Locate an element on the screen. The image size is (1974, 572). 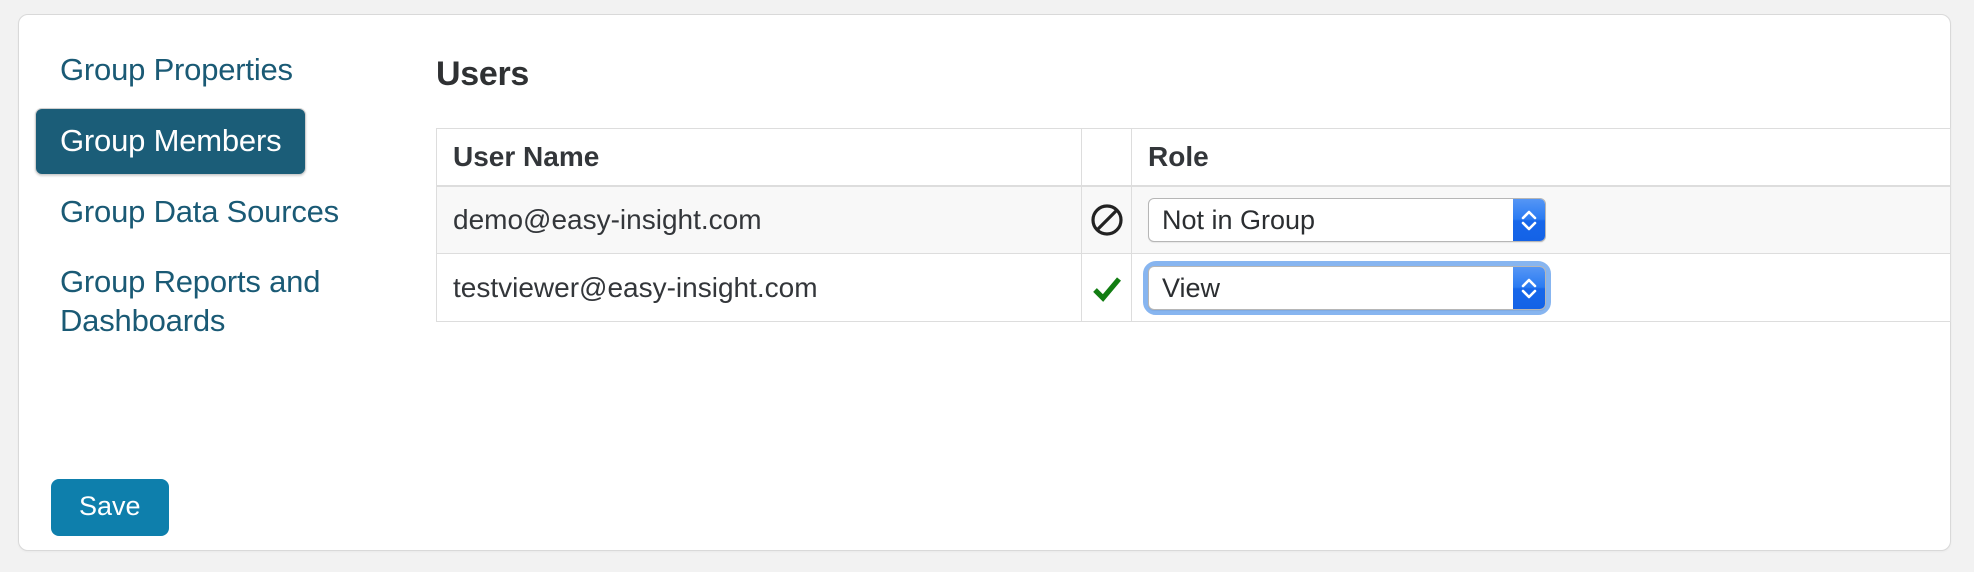
sidebar-item-group-data-sources: Group Data Sources is located at coordinates (220, 212).